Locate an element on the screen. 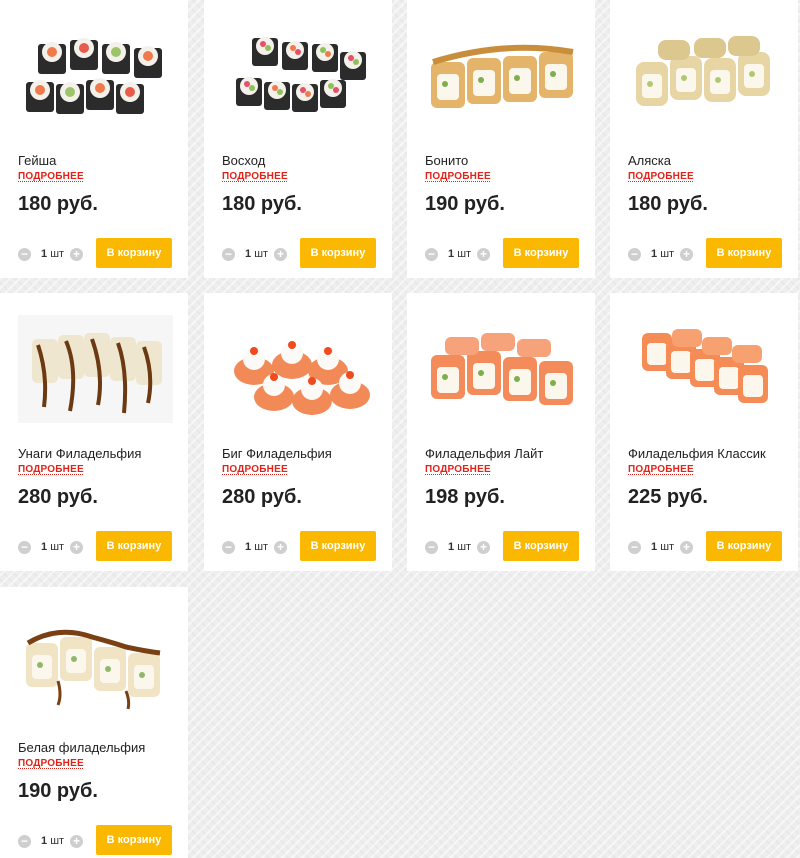 This screenshot has height=858, width=800. product-name: Унаги Филадельфия is located at coordinates (79, 453).